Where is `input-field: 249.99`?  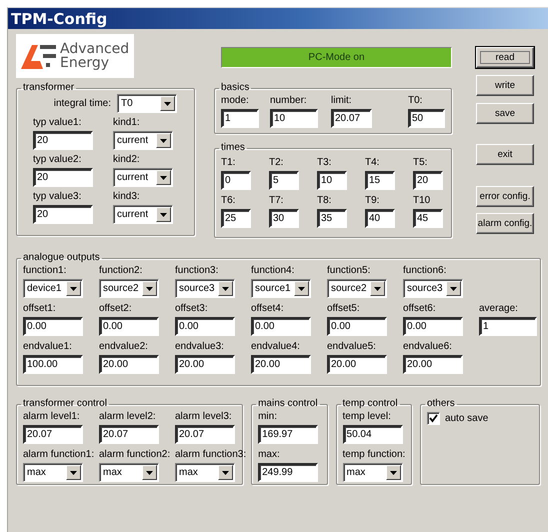 input-field: 249.99 is located at coordinates (288, 472).